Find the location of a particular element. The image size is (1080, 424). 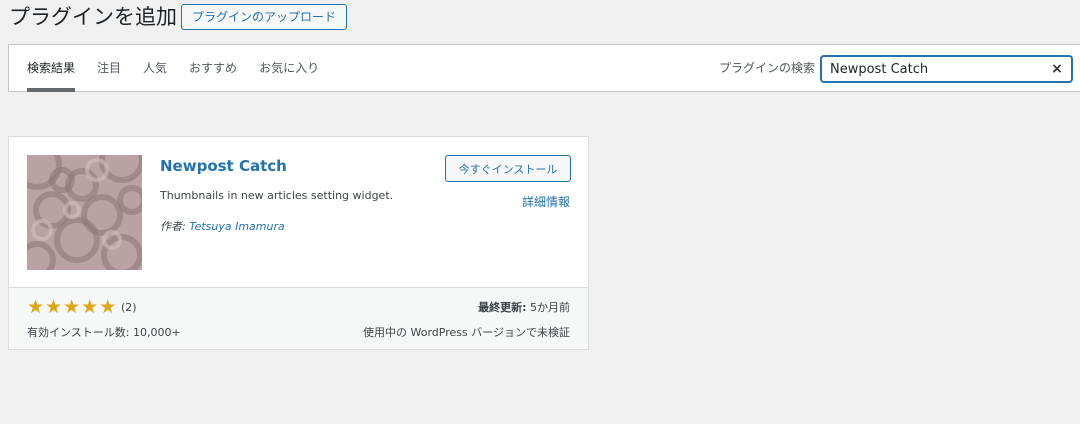

search-box: × is located at coordinates (946, 69).